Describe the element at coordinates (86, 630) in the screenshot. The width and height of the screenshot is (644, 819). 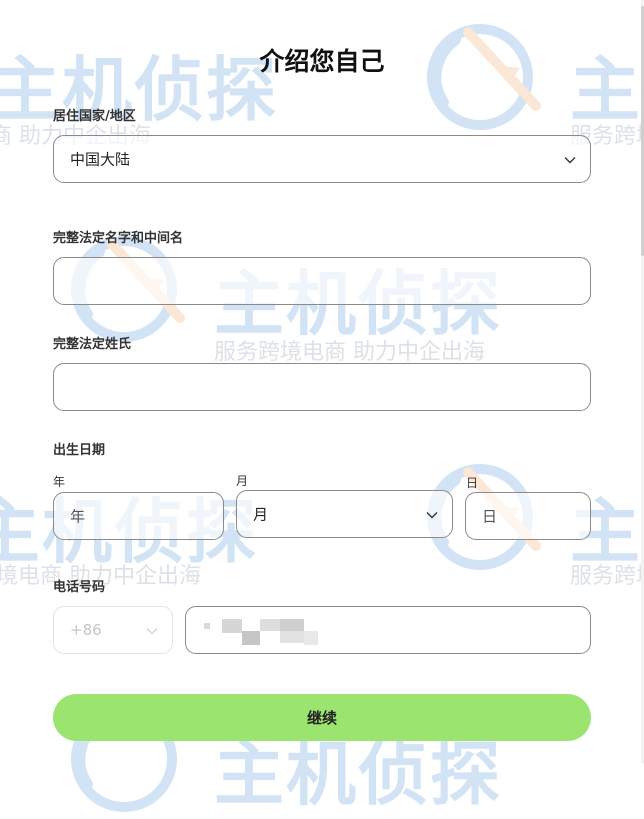
I see `country-code-value: +86` at that location.